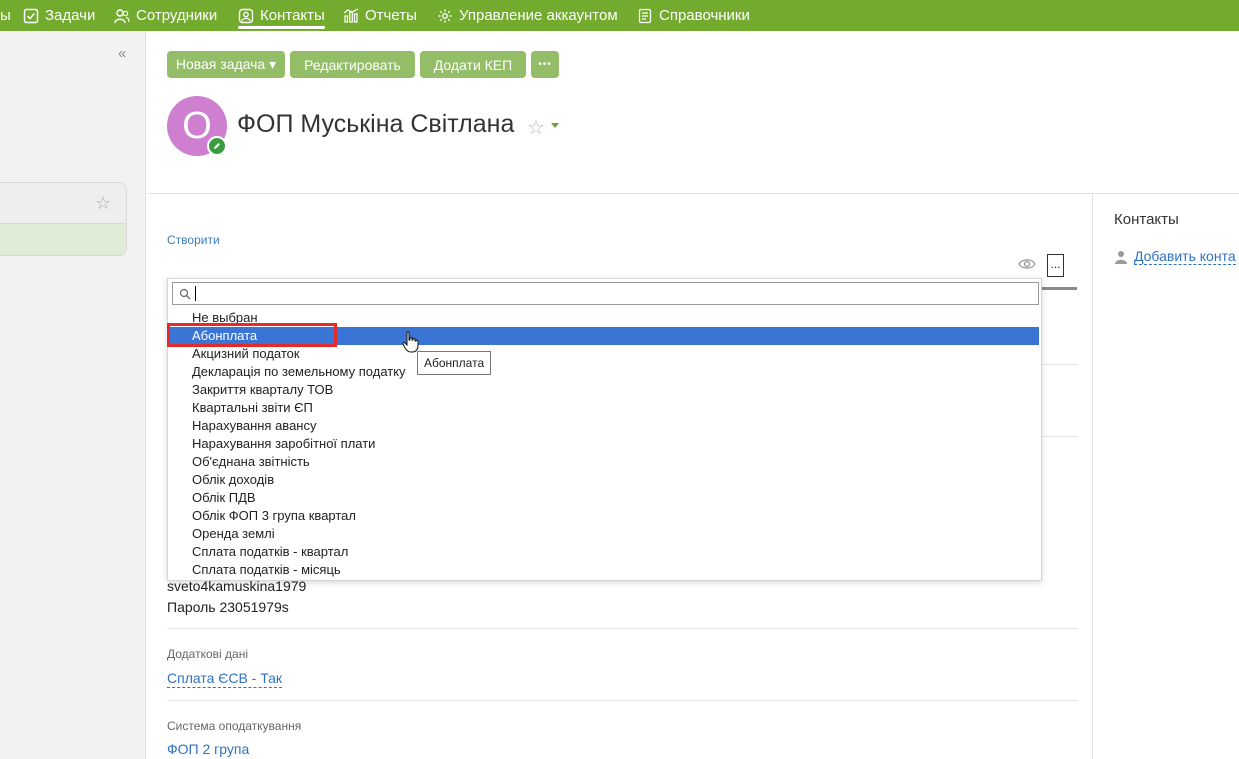 This screenshot has width=1239, height=759. Describe the element at coordinates (63, 239) in the screenshot. I see `sidebar-card-strip` at that location.